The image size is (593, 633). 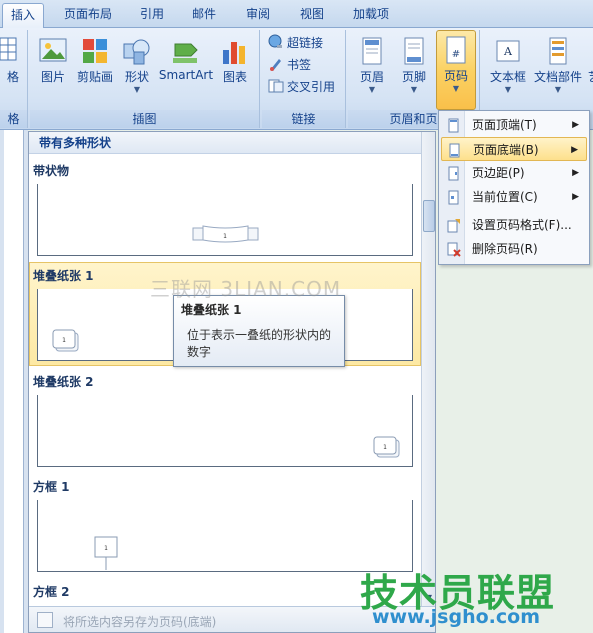 I want to click on menu-item-bottom-of-page: 页面底端(B) ▶, so click(x=514, y=149).